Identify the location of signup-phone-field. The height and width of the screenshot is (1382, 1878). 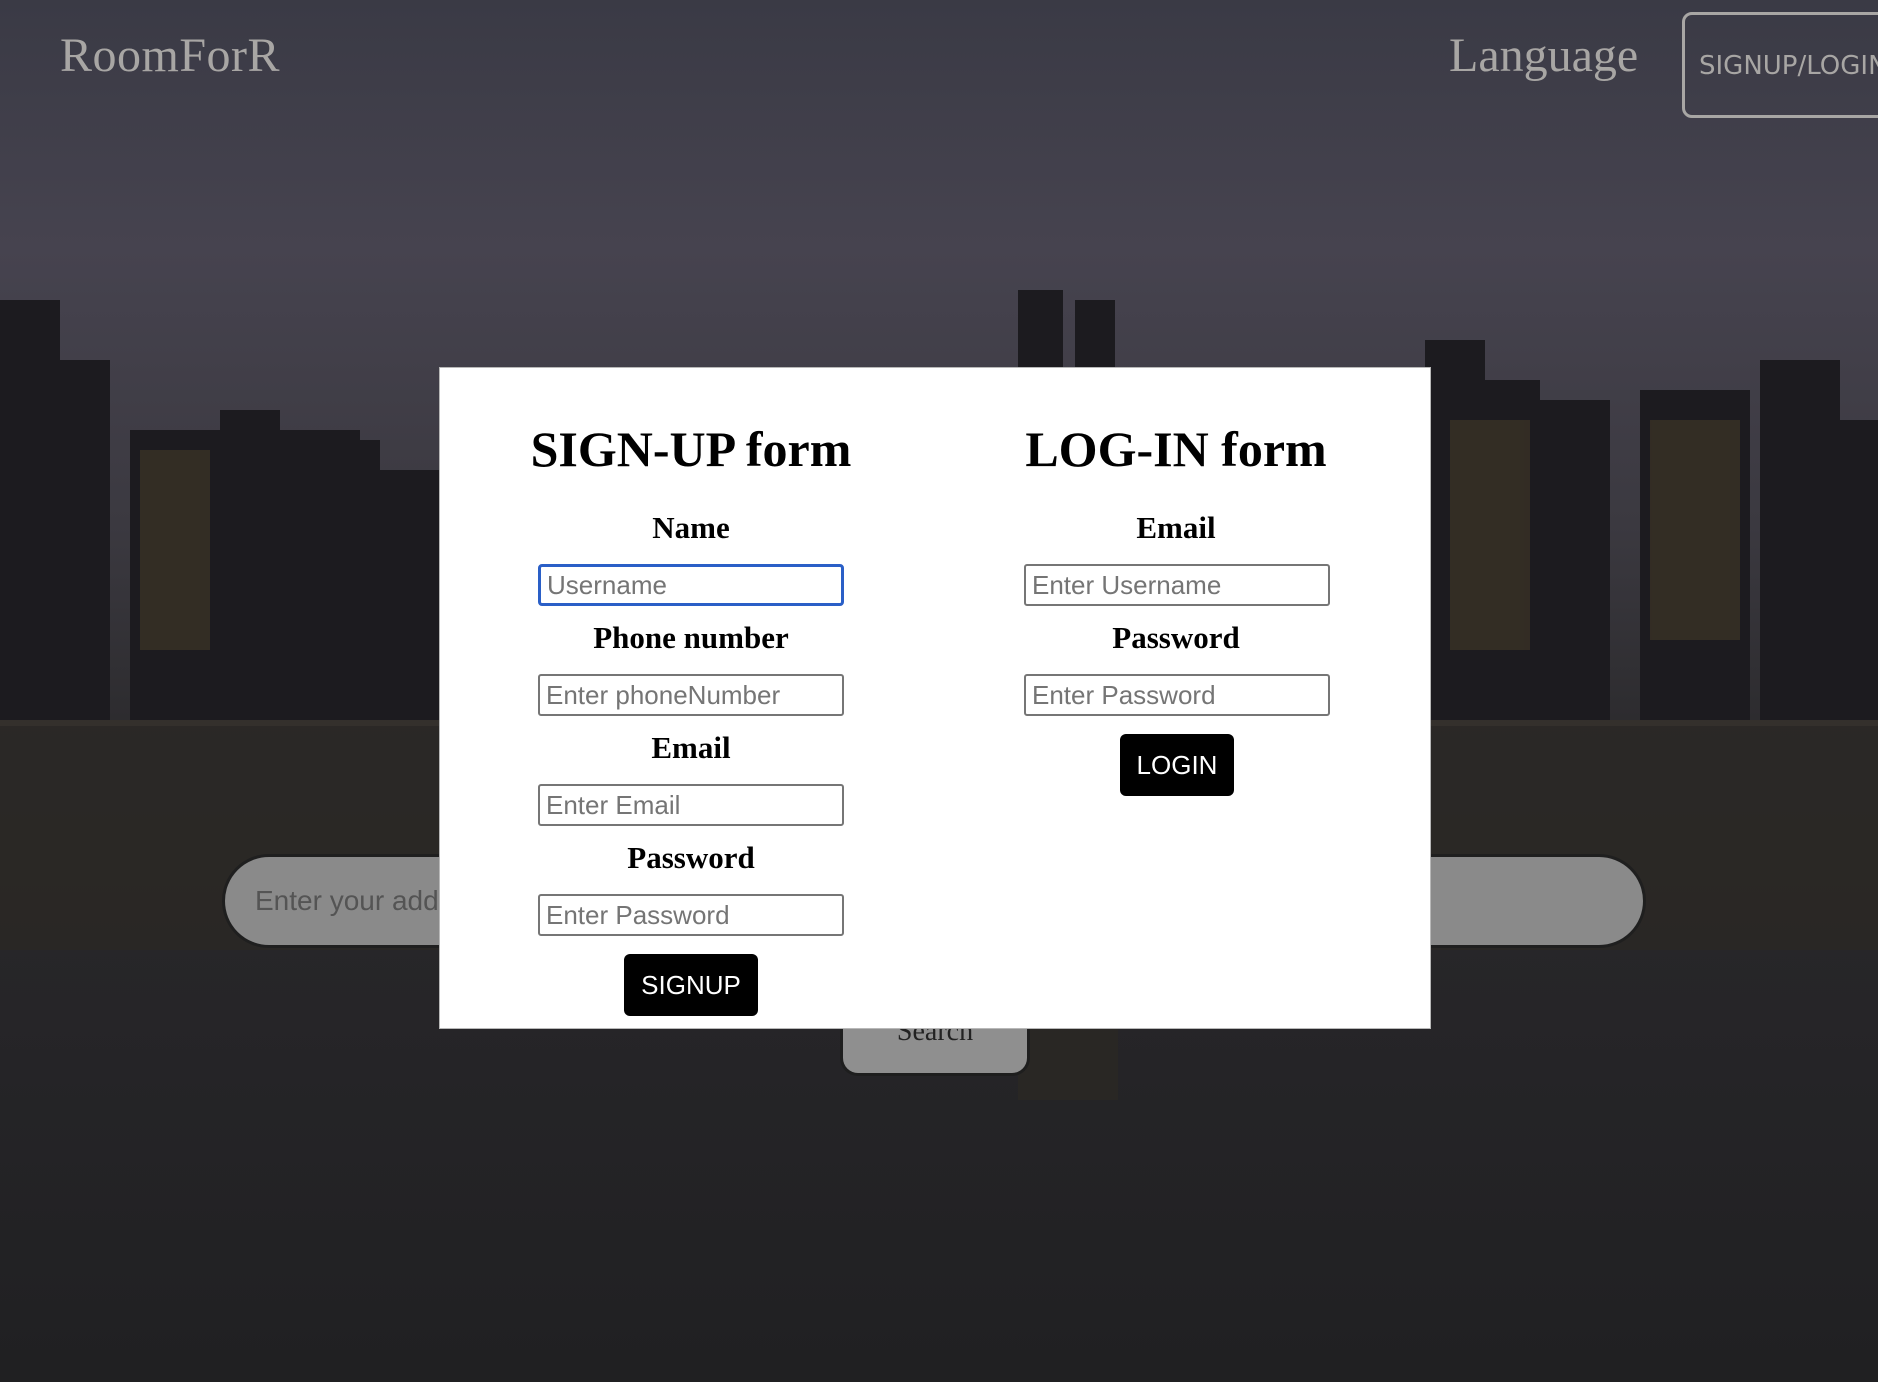
(691, 695).